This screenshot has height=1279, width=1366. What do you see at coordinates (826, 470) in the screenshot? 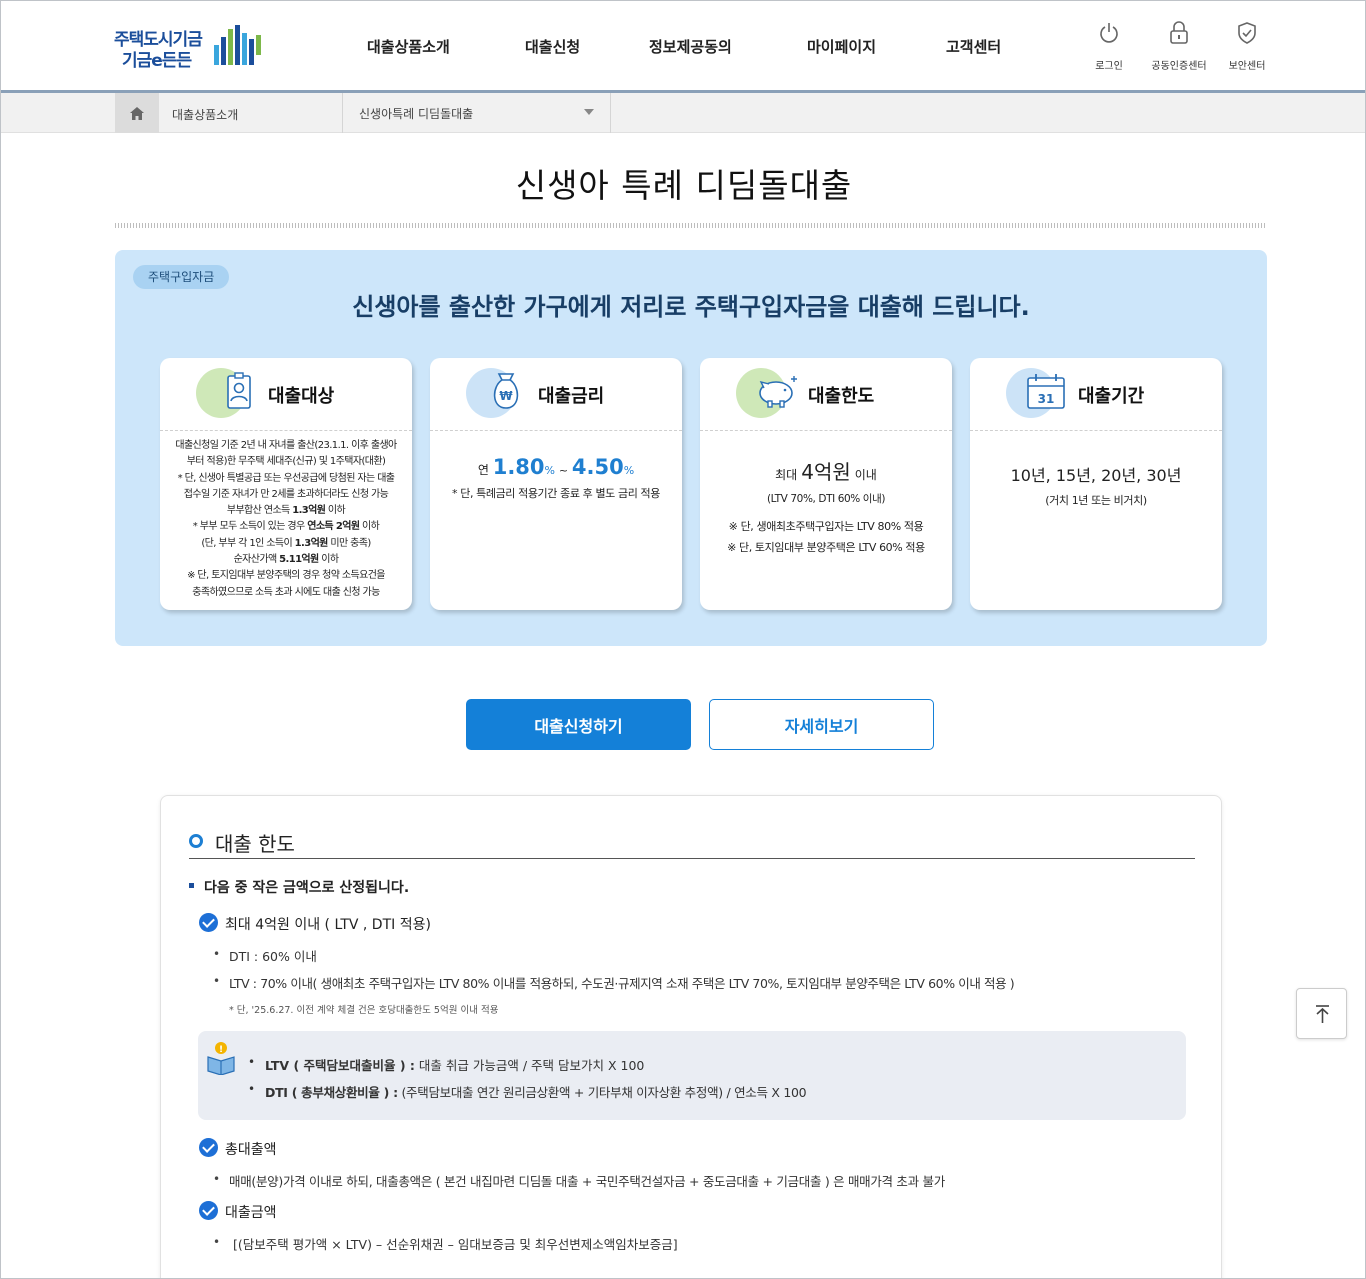
I see `limit-amount: 최대 4억원 이내` at bounding box center [826, 470].